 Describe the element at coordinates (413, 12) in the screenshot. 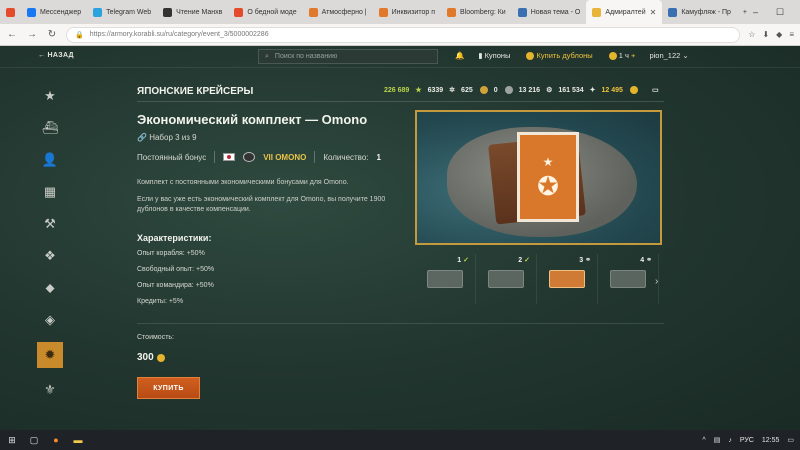

I see `tab-label: Инквизитор п` at that location.